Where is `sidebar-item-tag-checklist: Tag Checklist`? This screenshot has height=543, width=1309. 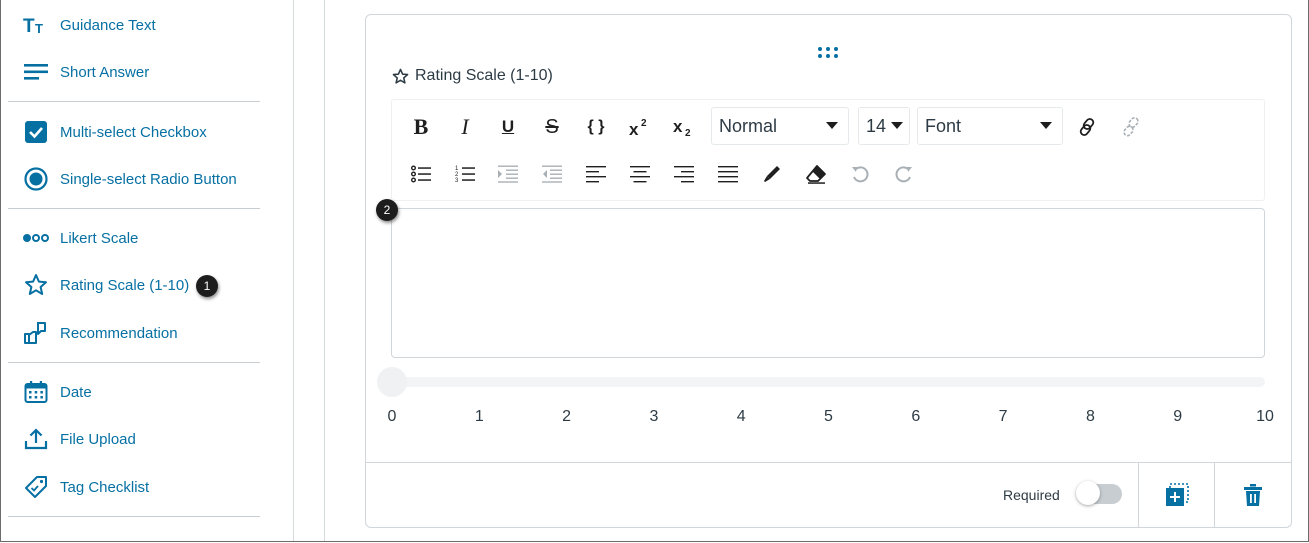 sidebar-item-tag-checklist: Tag Checklist is located at coordinates (85, 487).